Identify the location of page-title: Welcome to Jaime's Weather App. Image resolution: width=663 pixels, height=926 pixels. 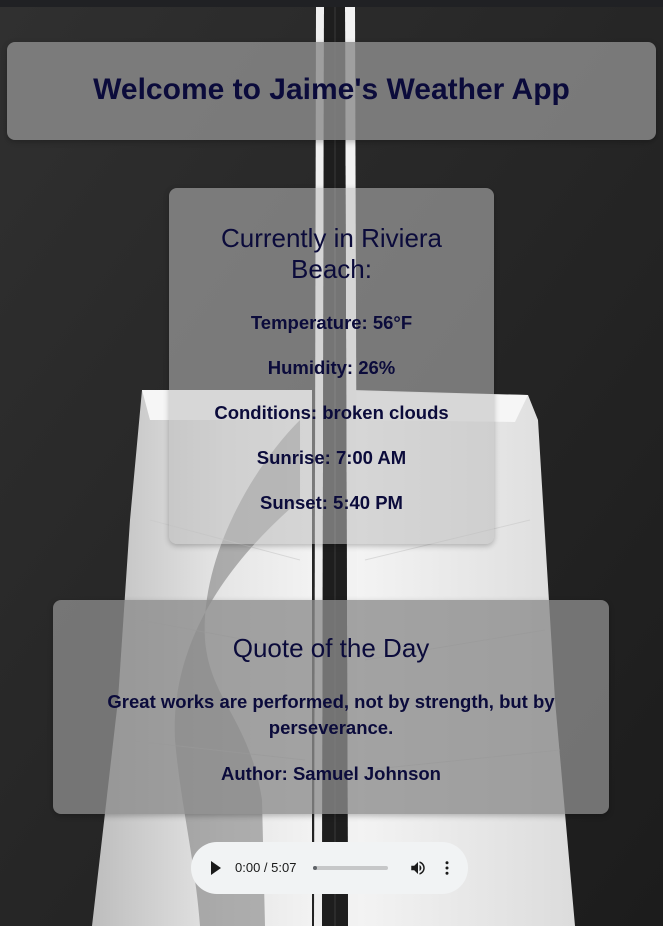
(331, 89).